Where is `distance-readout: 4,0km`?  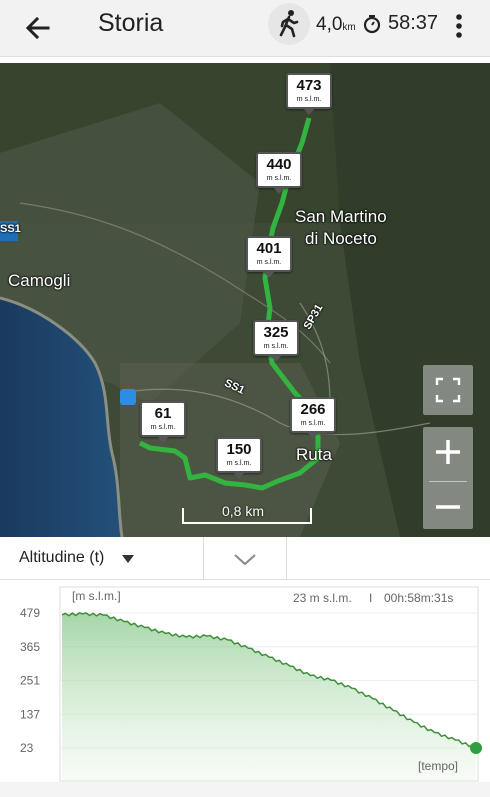
distance-readout: 4,0km is located at coordinates (336, 25).